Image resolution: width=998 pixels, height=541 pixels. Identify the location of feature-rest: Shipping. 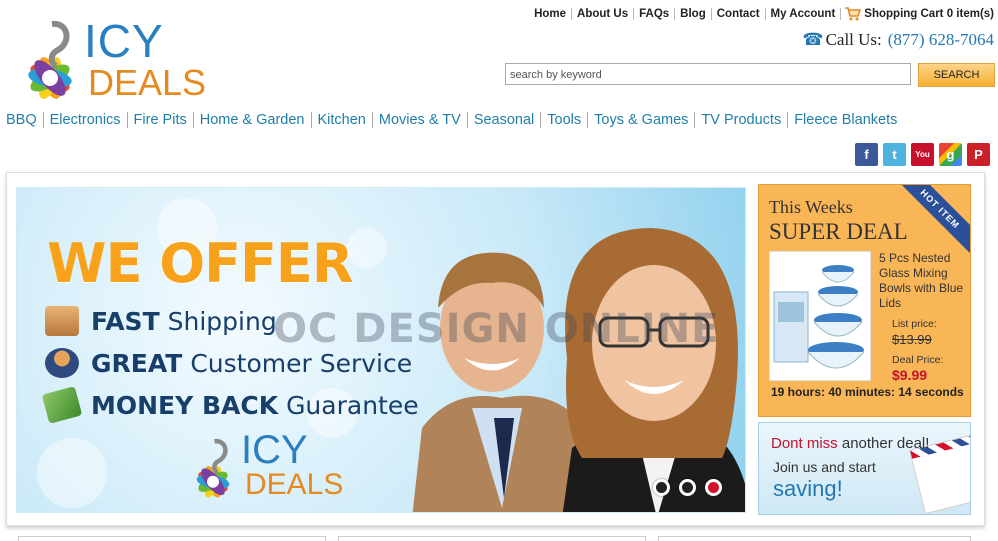
(222, 321).